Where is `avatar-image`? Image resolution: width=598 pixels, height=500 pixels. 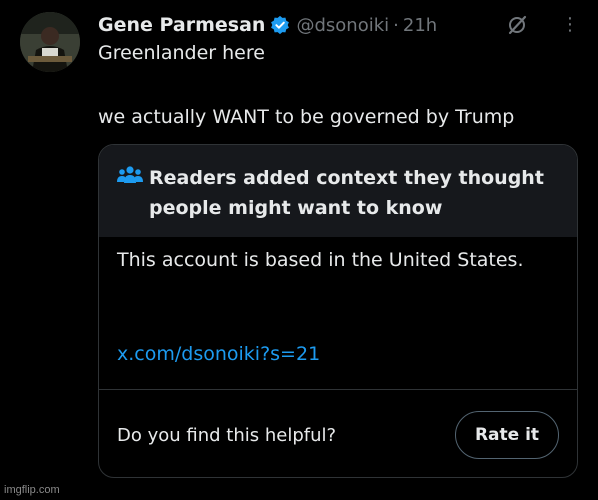
avatar-image is located at coordinates (50, 42).